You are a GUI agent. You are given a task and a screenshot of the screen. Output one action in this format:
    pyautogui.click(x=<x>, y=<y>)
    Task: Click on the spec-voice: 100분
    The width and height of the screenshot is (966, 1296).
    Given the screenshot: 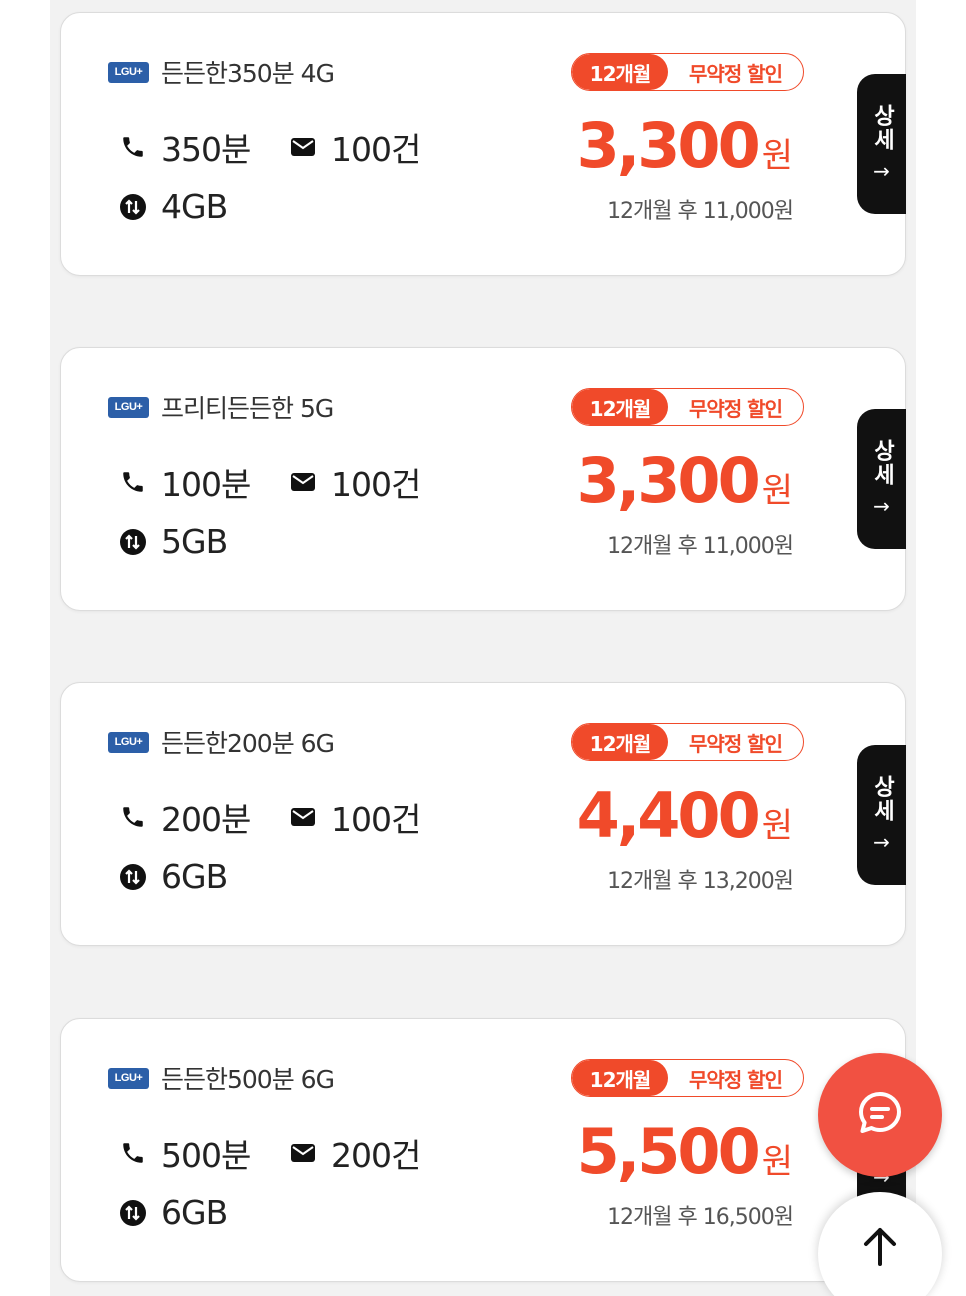 What is the action you would take?
    pyautogui.click(x=204, y=482)
    